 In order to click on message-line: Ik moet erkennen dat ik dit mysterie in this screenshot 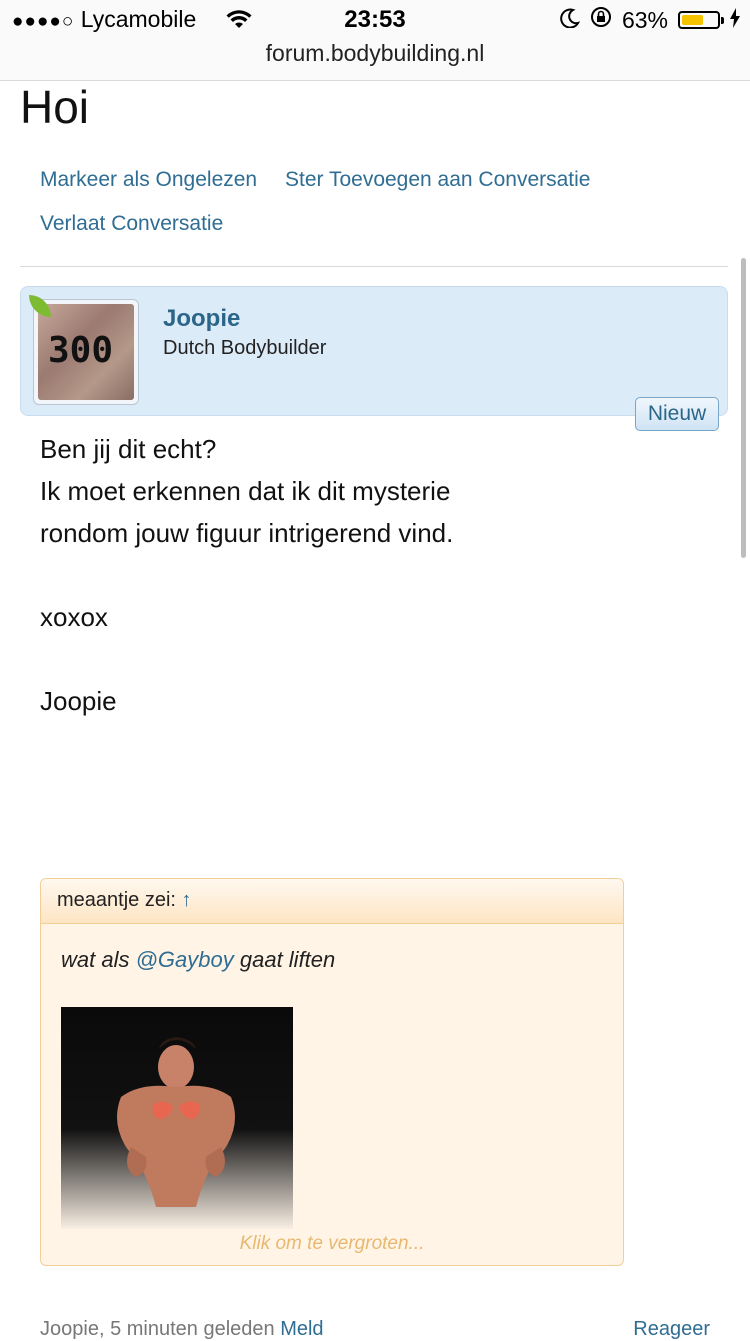, I will do `click(245, 491)`.